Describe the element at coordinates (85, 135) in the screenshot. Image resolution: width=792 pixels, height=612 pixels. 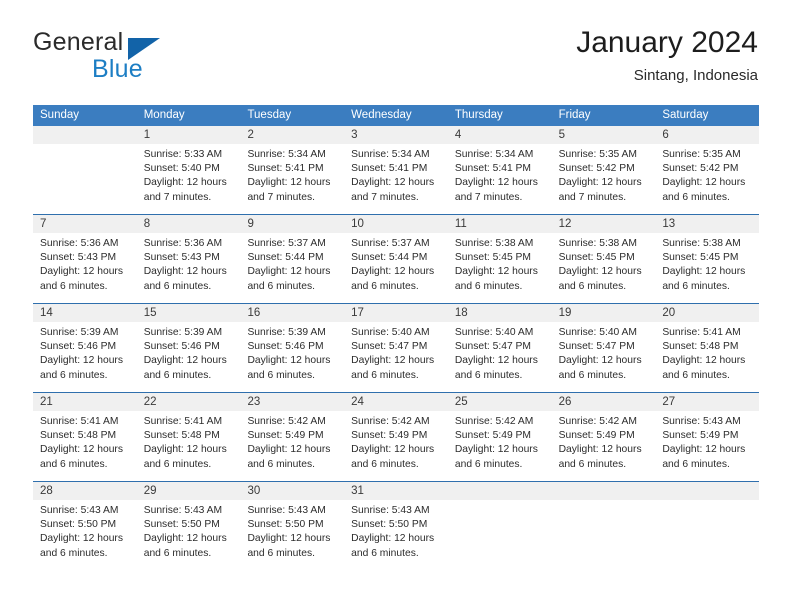
I see `day-number` at that location.